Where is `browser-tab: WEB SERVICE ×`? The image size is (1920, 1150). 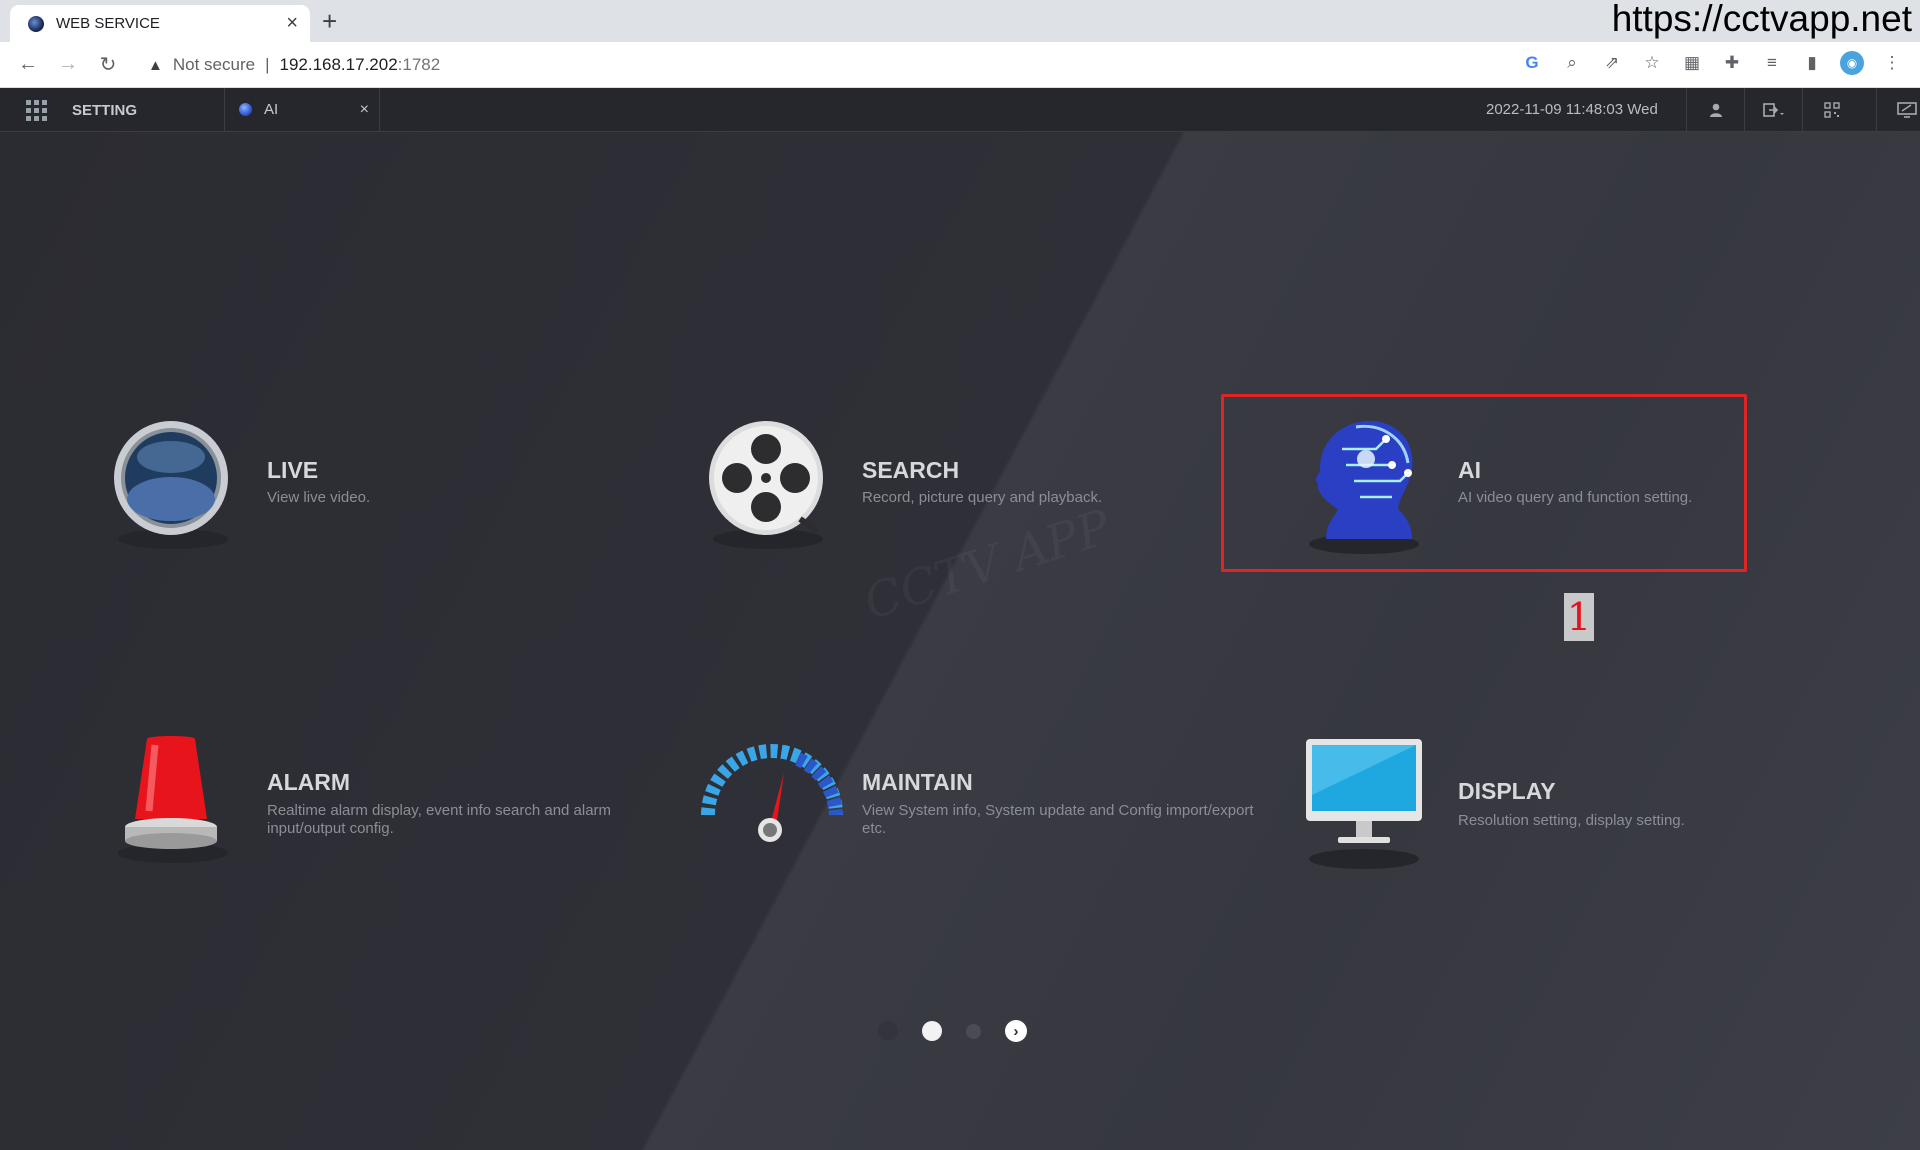
browser-tab: WEB SERVICE × is located at coordinates (160, 23).